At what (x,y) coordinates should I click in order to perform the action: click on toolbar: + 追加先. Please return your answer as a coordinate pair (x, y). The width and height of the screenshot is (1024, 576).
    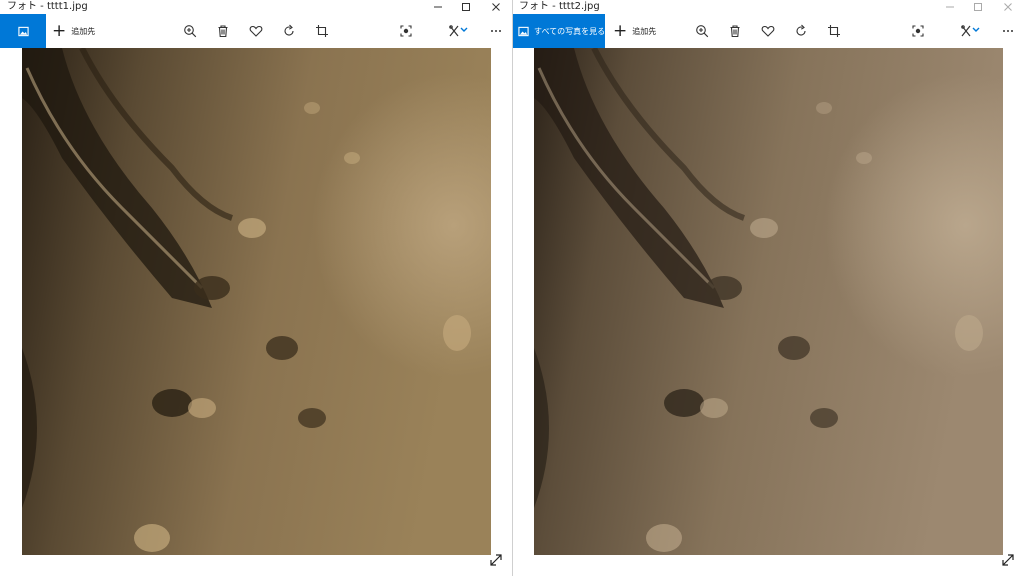
    Looking at the image, I should click on (256, 31).